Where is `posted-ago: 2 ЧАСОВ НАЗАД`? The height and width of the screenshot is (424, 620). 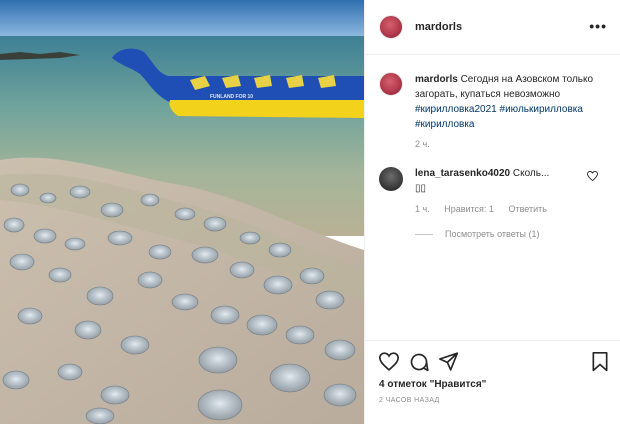
posted-ago: 2 ЧАСОВ НАЗАД is located at coordinates (409, 400).